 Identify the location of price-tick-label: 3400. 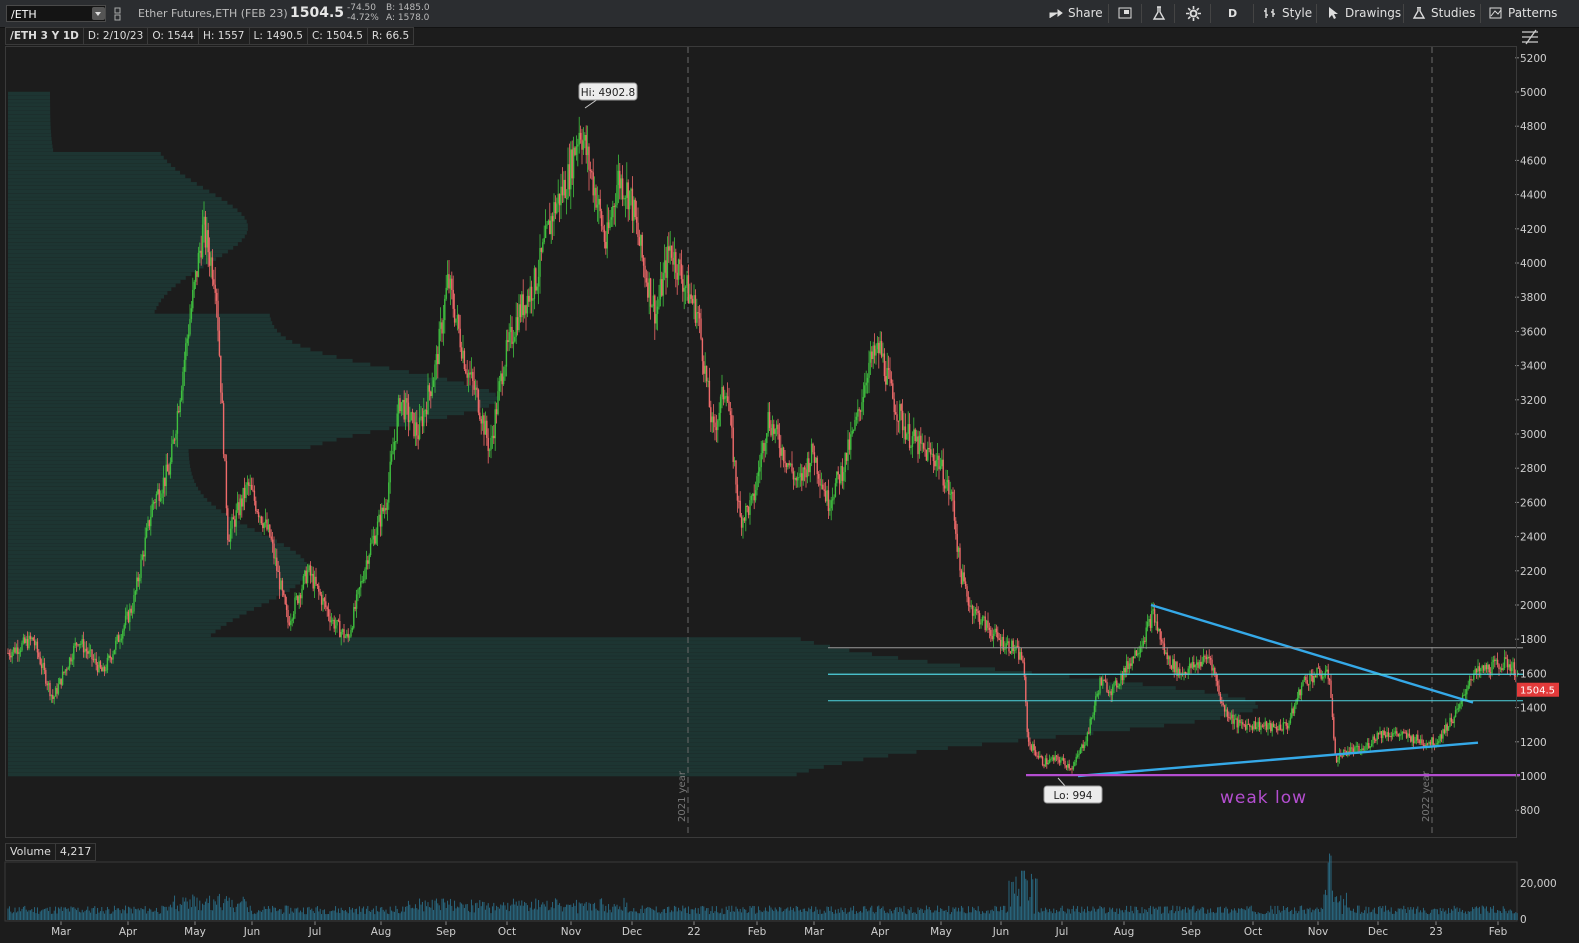
(1533, 367).